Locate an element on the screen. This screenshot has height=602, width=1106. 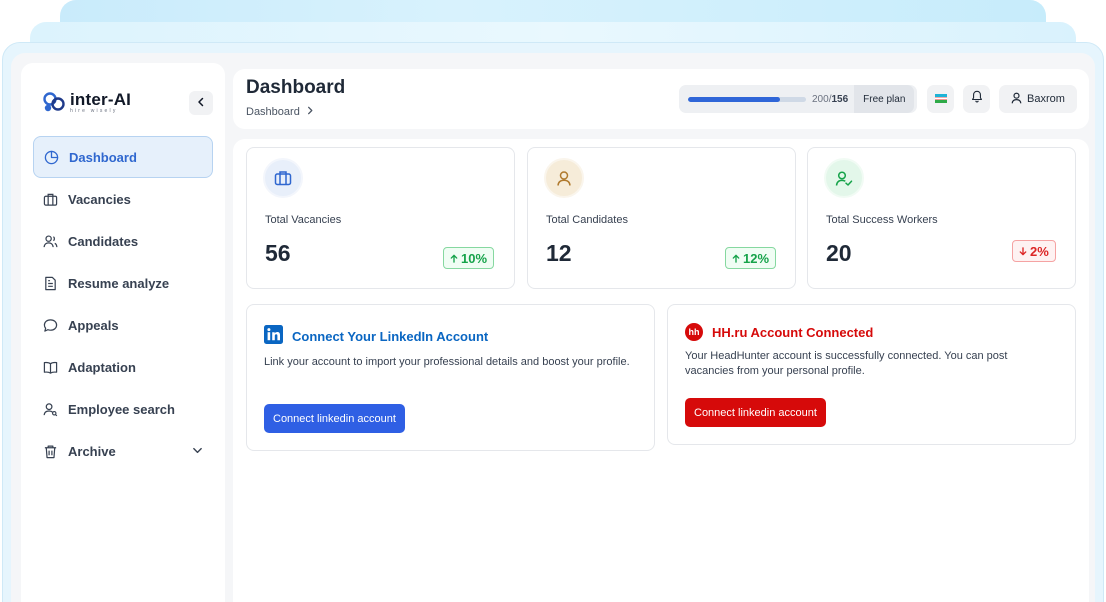
usage-progress-bar is located at coordinates (747, 99).